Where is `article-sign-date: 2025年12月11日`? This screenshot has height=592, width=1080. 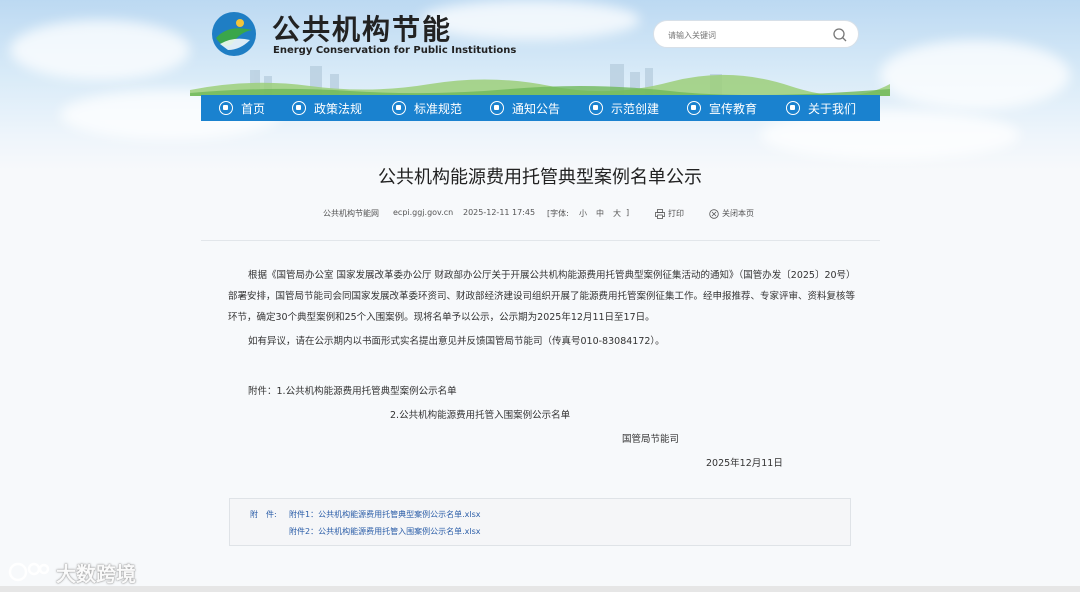
article-sign-date: 2025年12月11日 is located at coordinates (744, 463).